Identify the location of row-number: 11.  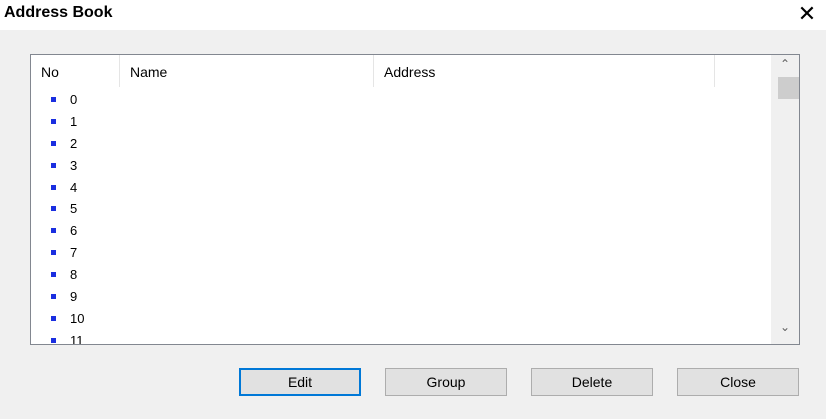
(77, 338).